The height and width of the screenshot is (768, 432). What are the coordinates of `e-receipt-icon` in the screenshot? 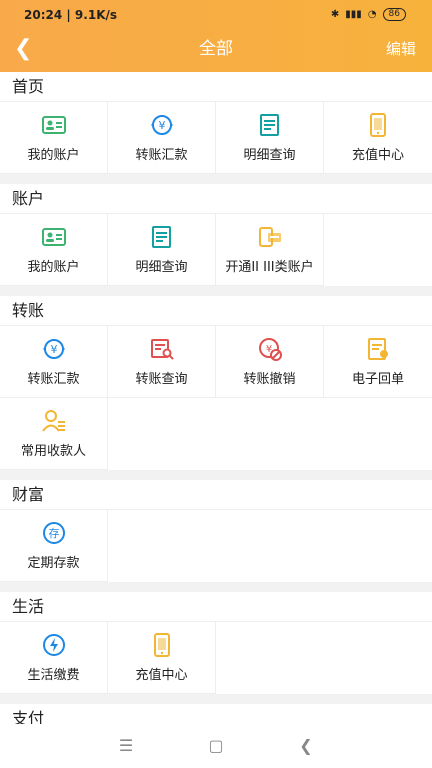 It's located at (378, 349).